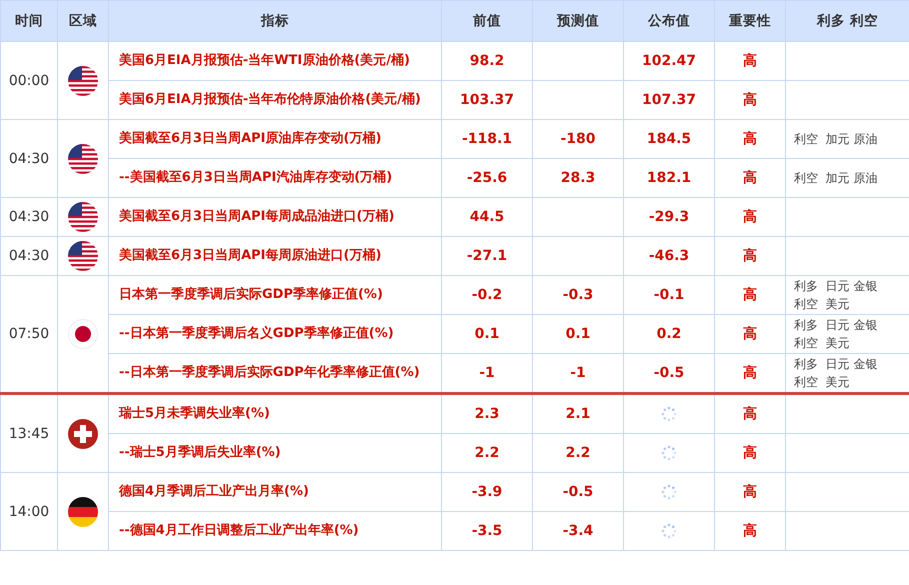  What do you see at coordinates (275, 21) in the screenshot?
I see `column-header: 指标` at bounding box center [275, 21].